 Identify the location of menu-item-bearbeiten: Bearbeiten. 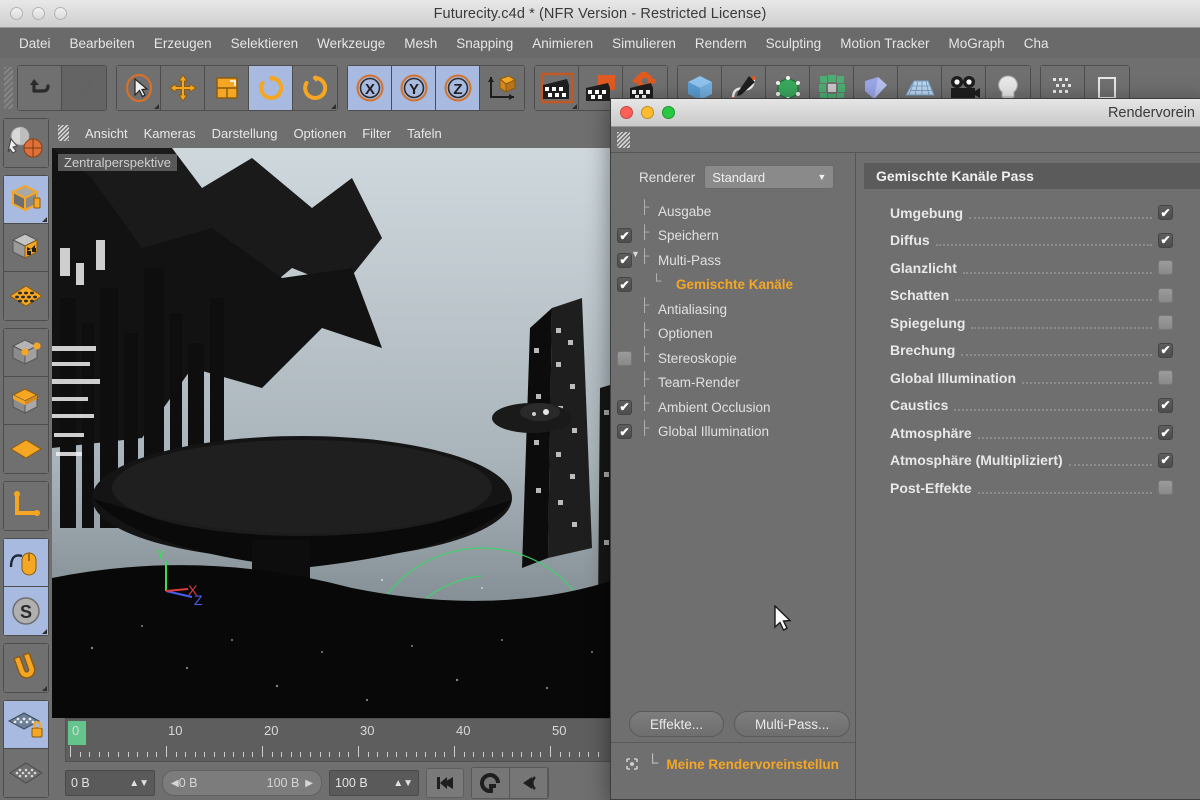
(102, 43).